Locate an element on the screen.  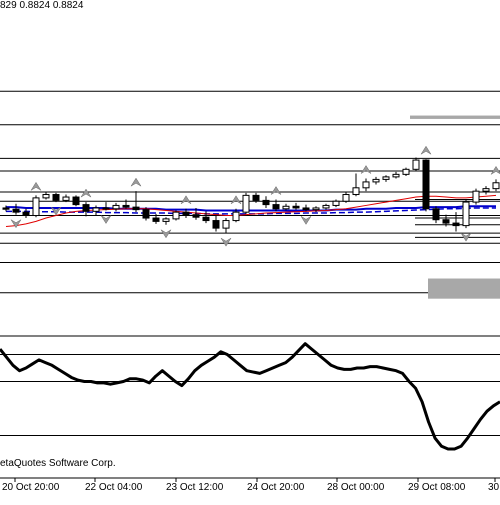
x-tick-label: 29 Oct 08:00 is located at coordinates (437, 487).